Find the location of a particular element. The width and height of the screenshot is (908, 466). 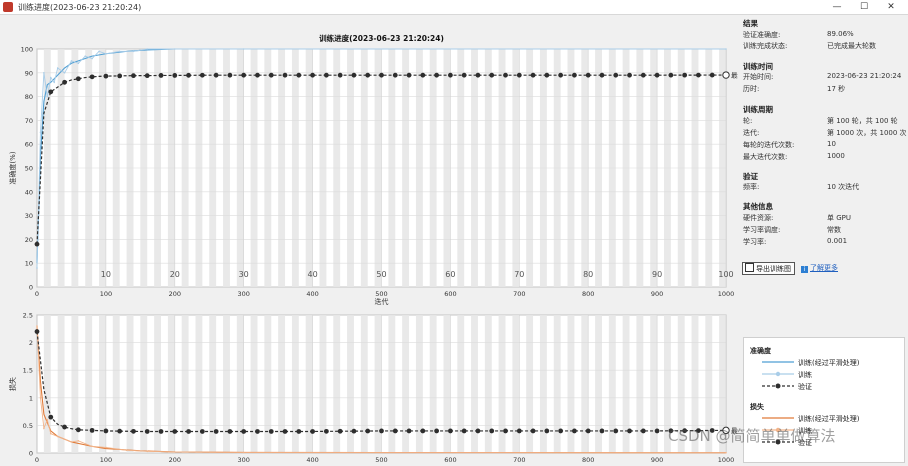

acc-ytick-label: 20 is located at coordinates (29, 240).